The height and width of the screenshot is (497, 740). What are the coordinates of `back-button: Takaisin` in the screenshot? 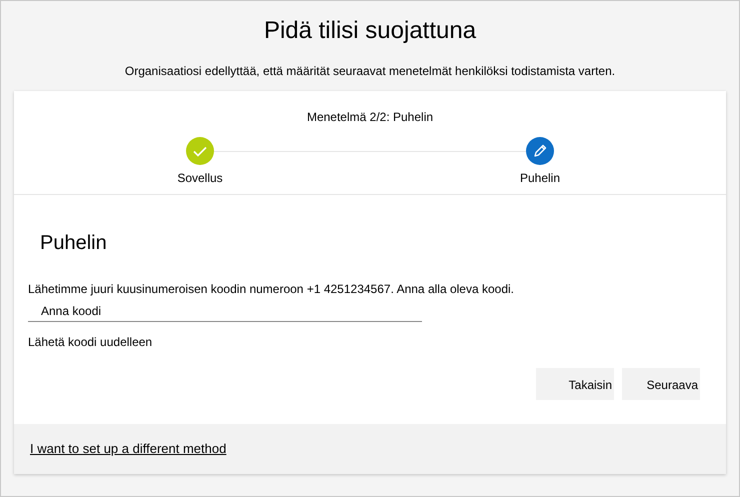 It's located at (575, 384).